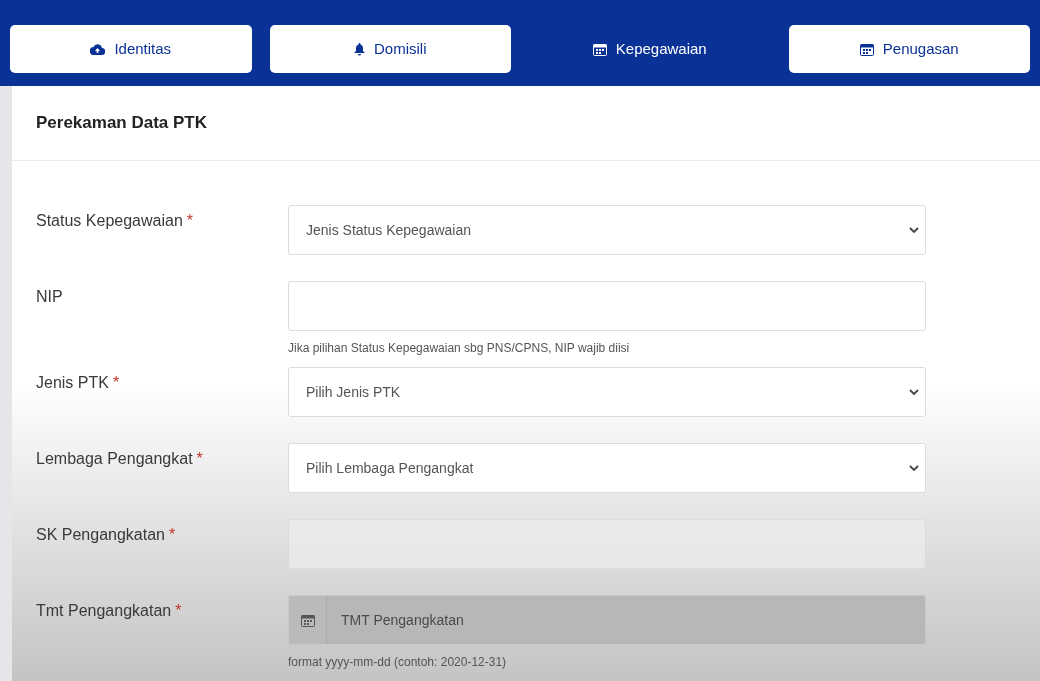 This screenshot has height=681, width=1040. What do you see at coordinates (78, 383) in the screenshot?
I see `field-label: Jenis PTK *` at bounding box center [78, 383].